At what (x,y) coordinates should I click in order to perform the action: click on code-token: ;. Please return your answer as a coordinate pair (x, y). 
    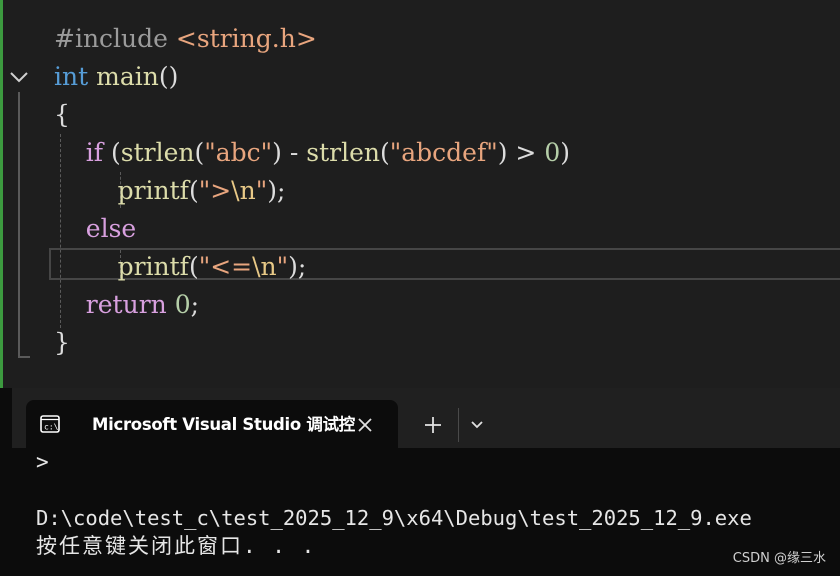
    Looking at the image, I should click on (195, 304).